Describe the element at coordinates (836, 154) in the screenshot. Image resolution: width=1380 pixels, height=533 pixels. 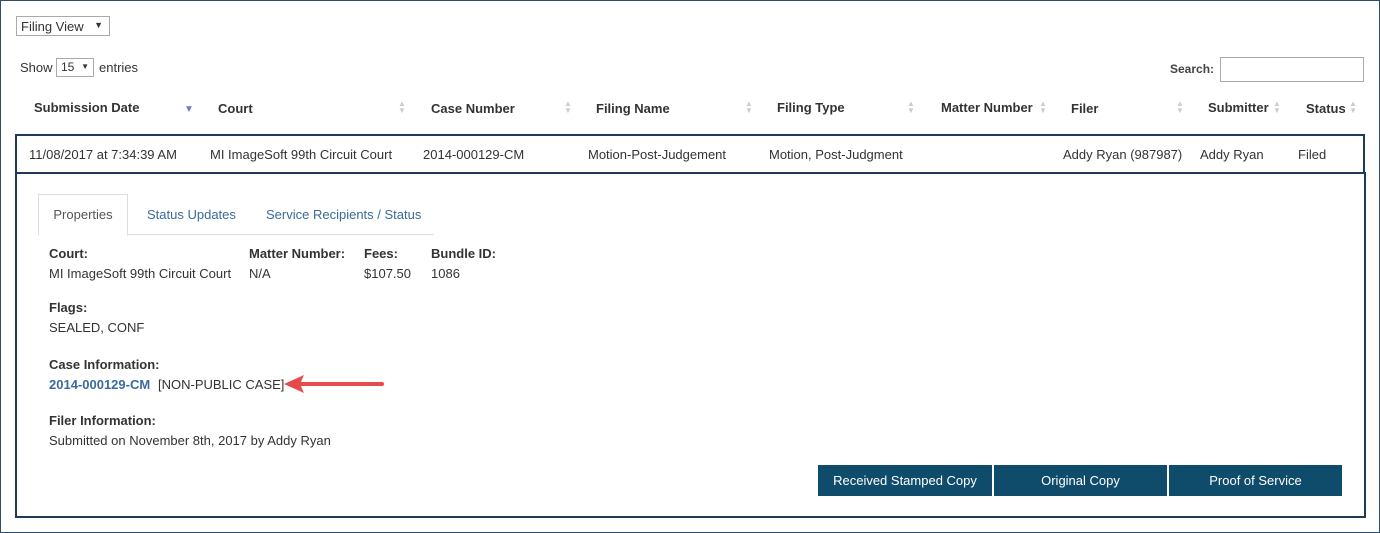
I see `cell-filing-type: Motion, Post-Judgment` at that location.